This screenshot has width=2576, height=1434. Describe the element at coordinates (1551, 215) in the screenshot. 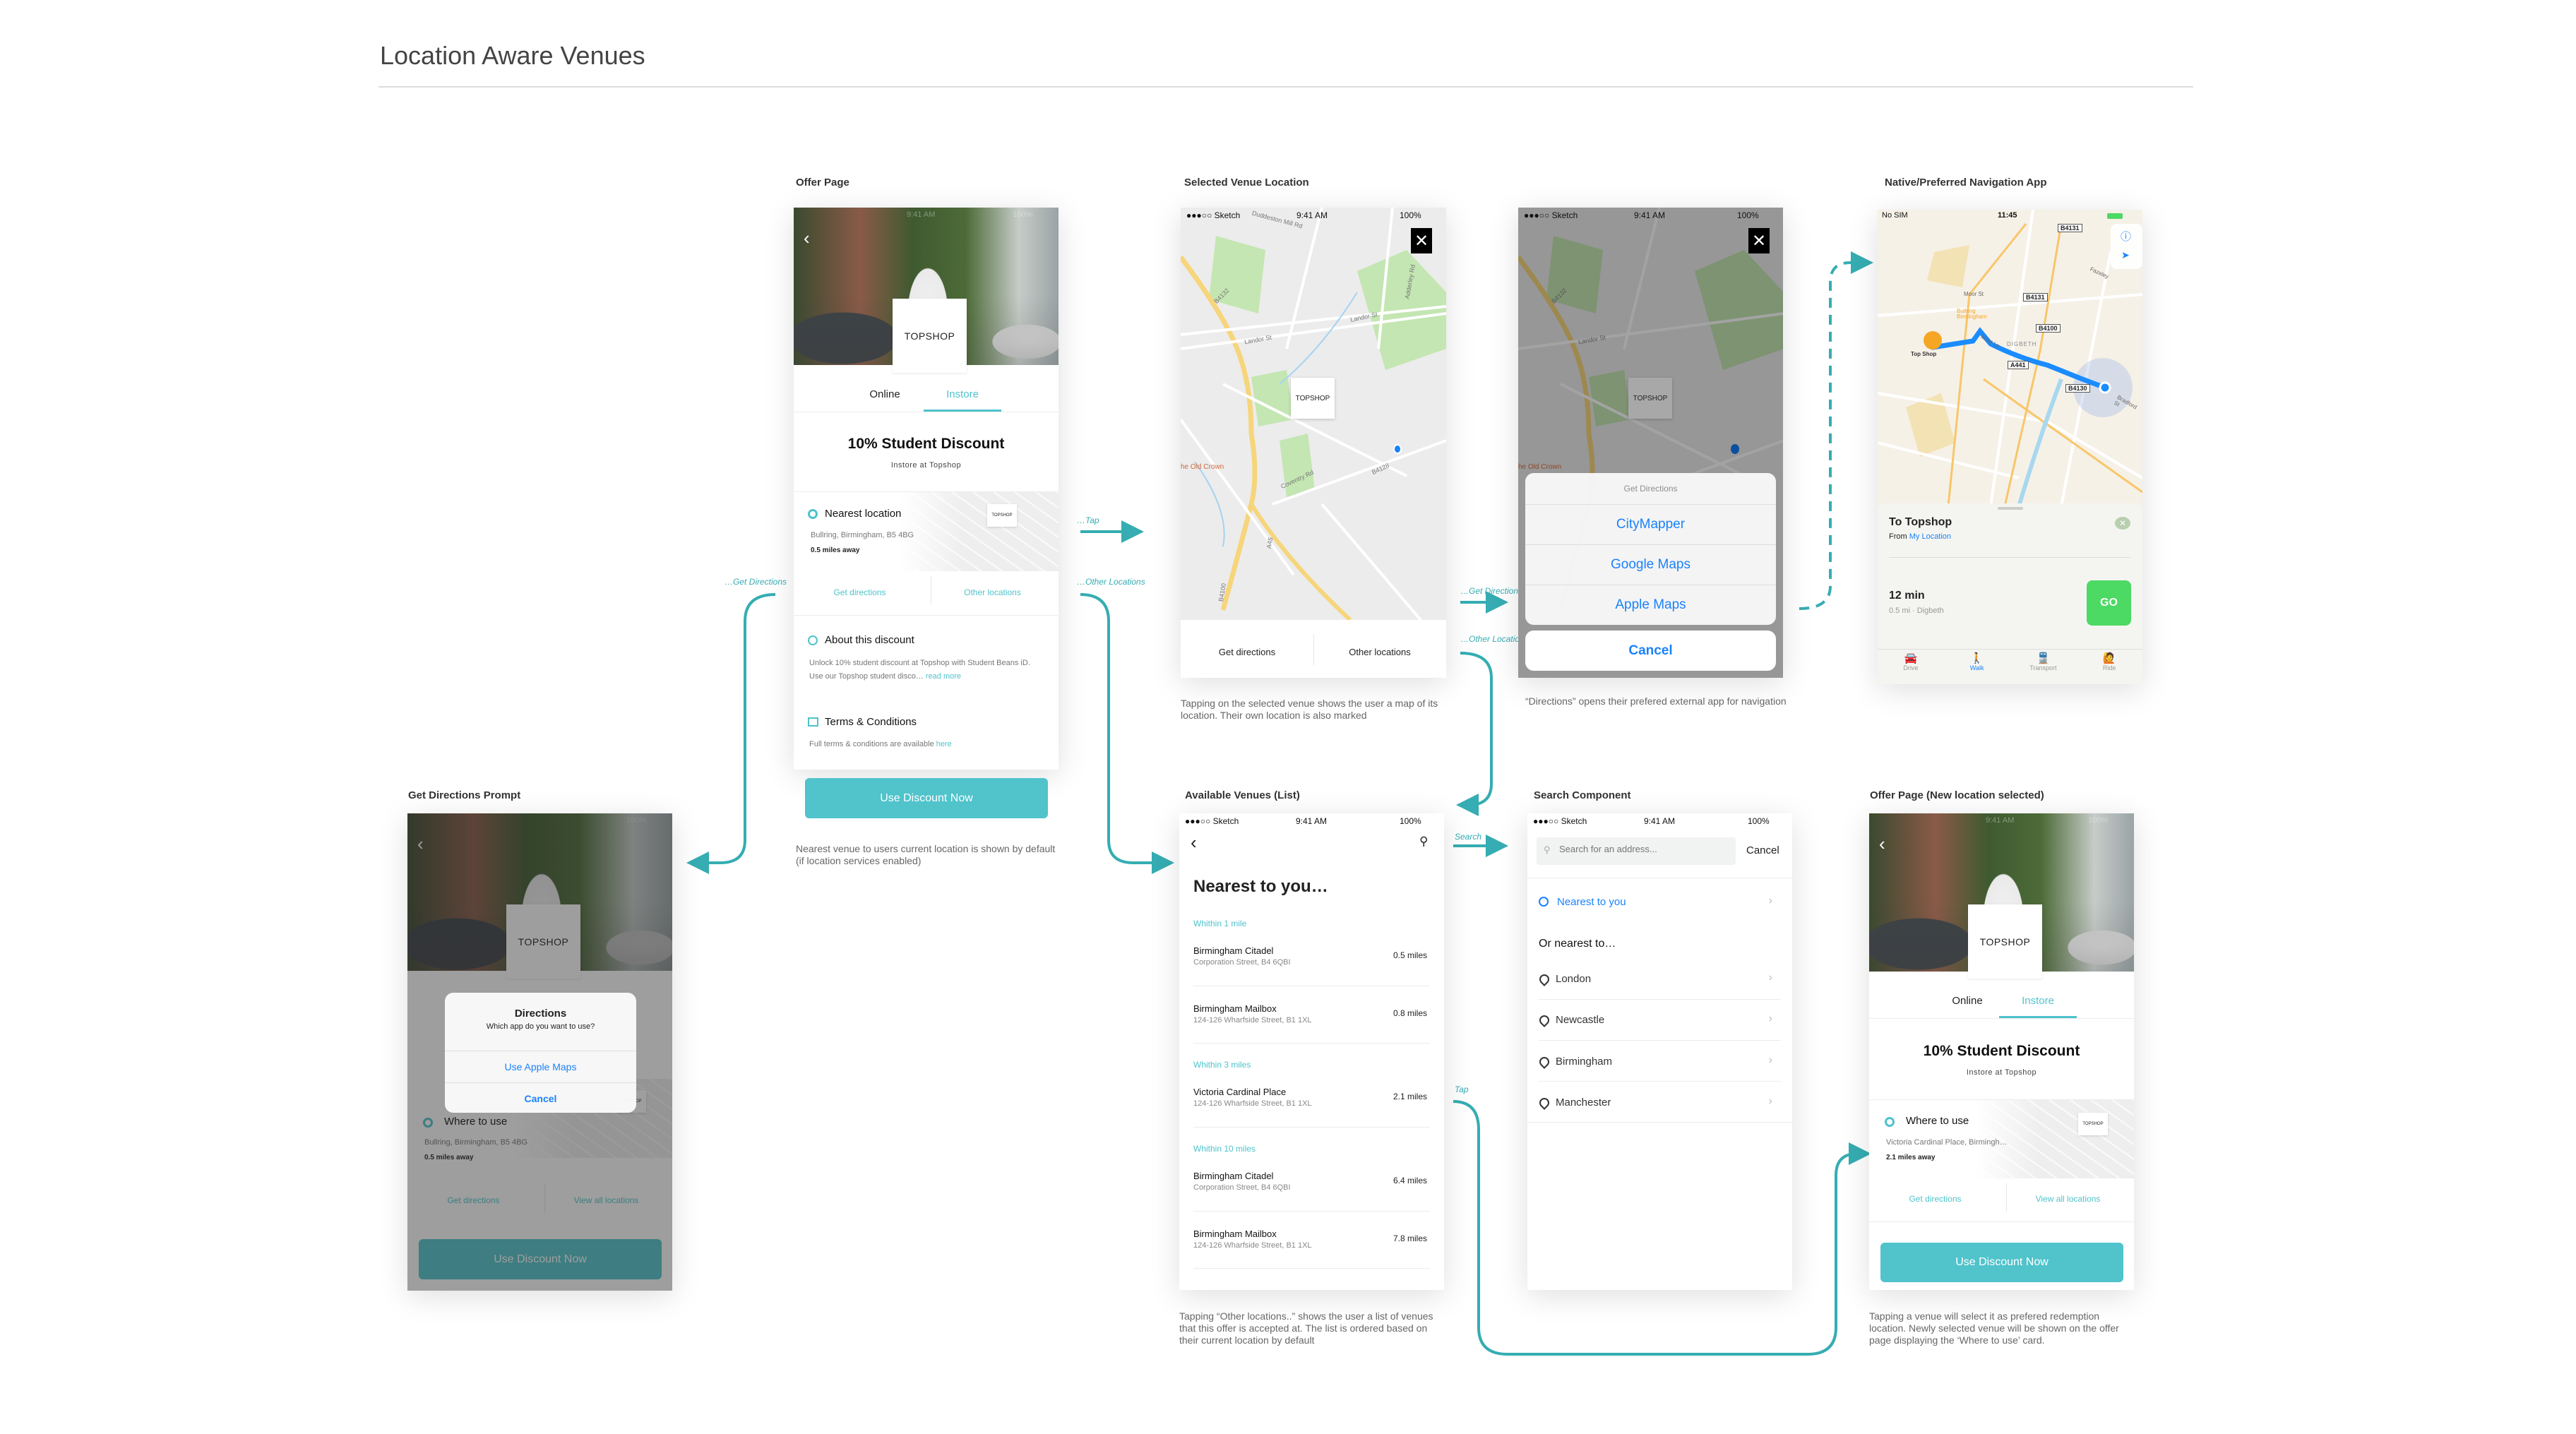

I see `status-carrier: ●●●○○ Sketch` at that location.